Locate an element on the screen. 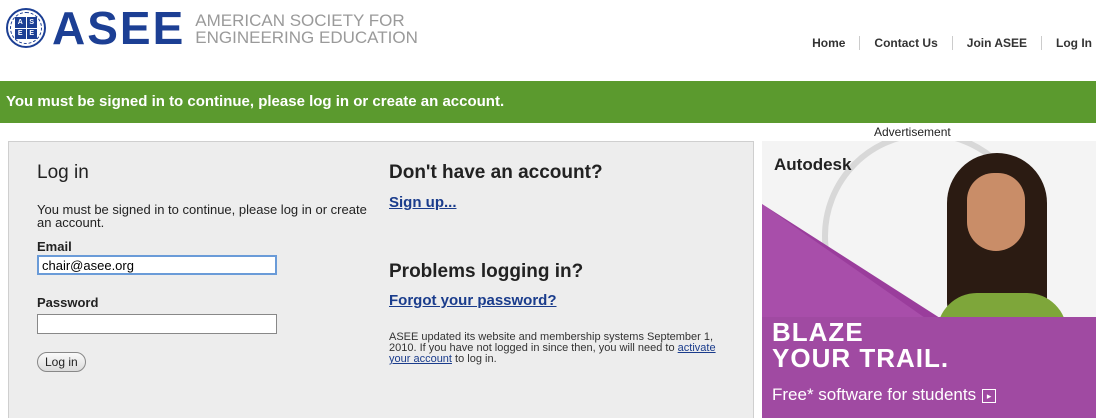  email-field is located at coordinates (157, 265).